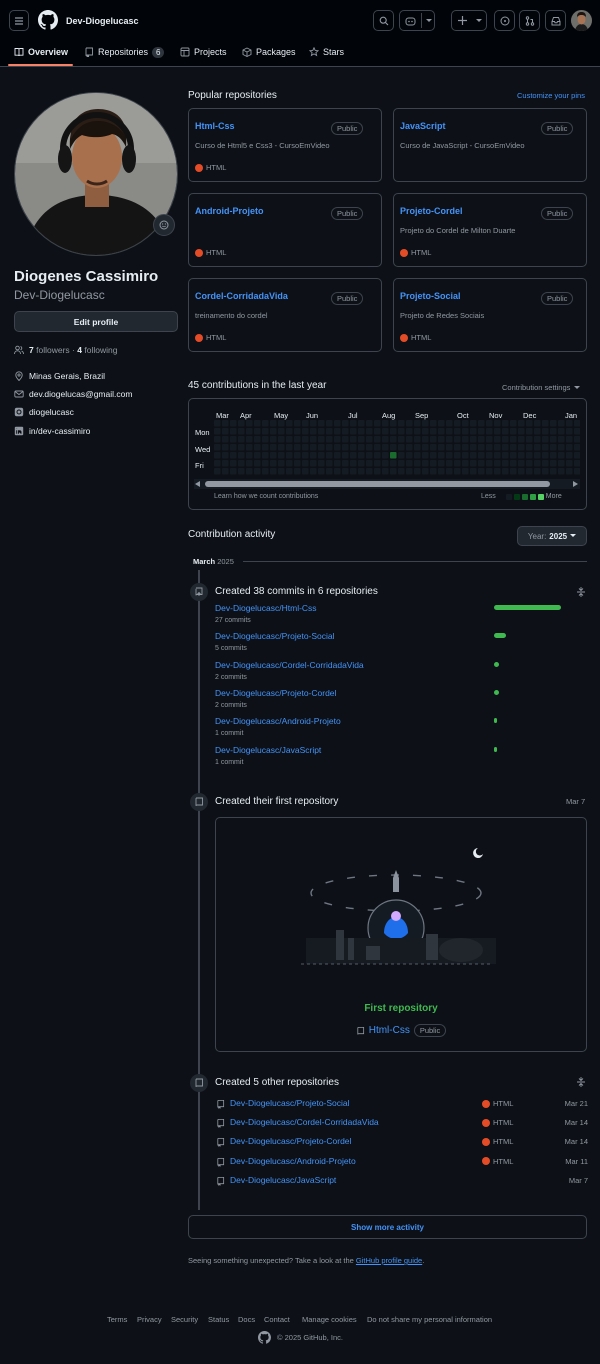 This screenshot has height=1364, width=600. What do you see at coordinates (41, 52) in the screenshot?
I see `tab-overview: Overview` at bounding box center [41, 52].